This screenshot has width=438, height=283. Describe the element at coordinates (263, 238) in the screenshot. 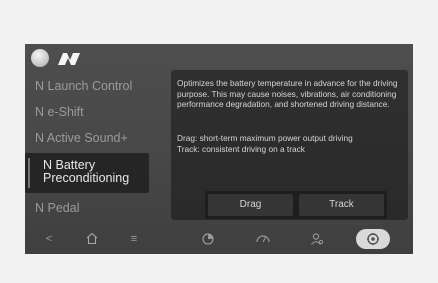

I see `gauge-icon` at that location.